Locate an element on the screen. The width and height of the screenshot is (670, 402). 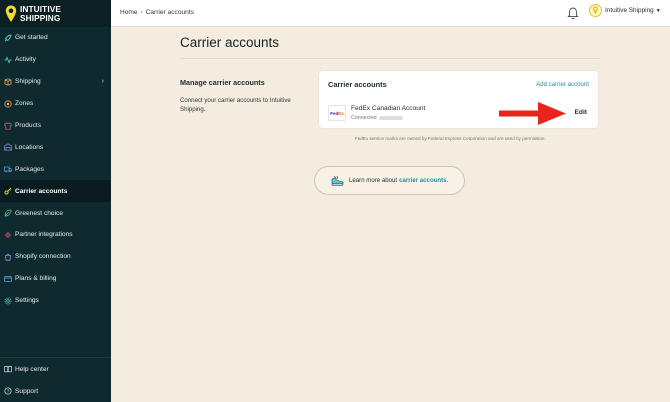
sidebar-item-label: Get started is located at coordinates (31, 38).